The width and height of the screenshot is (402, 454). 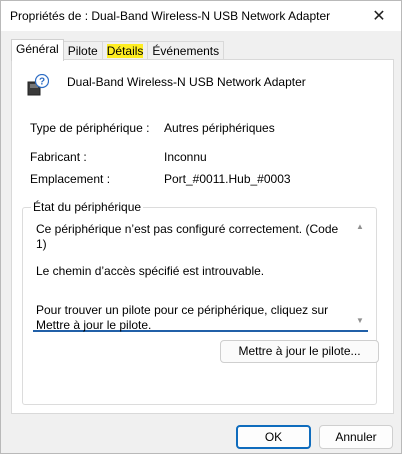 What do you see at coordinates (38, 84) in the screenshot?
I see `unknown-device-icon: ?` at bounding box center [38, 84].